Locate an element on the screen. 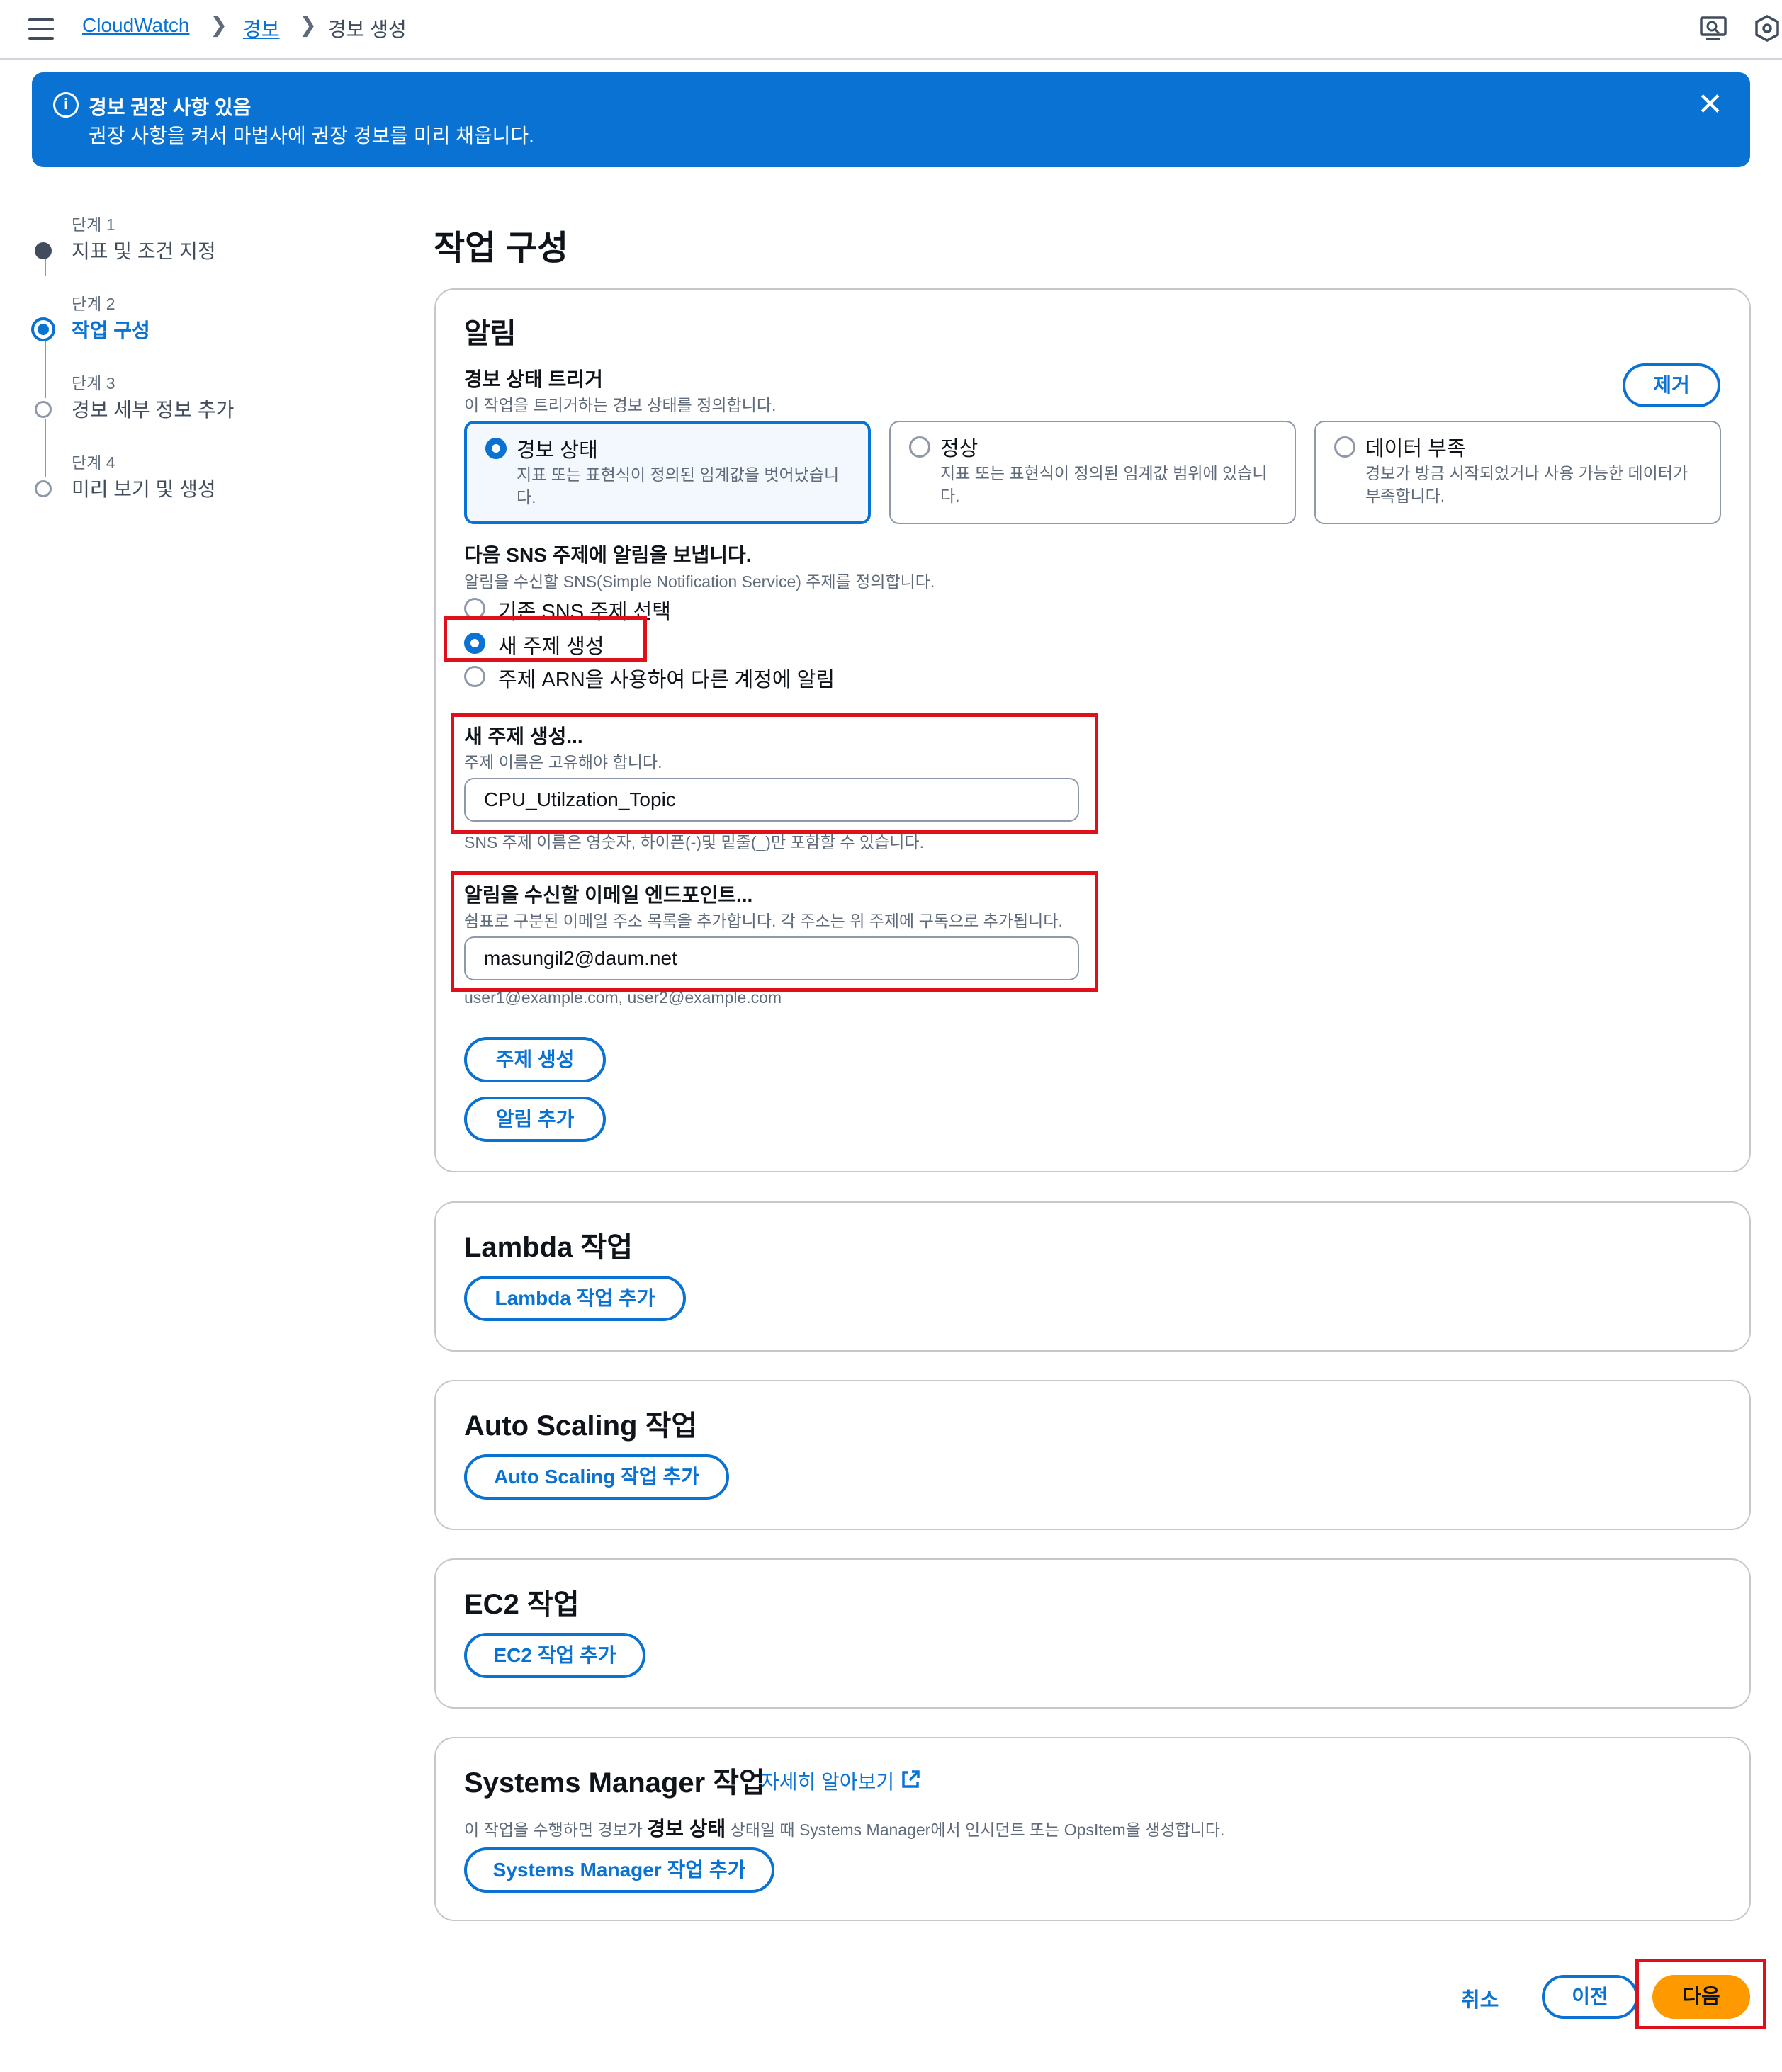  step-2-name: 작업 구성 is located at coordinates (111, 330).